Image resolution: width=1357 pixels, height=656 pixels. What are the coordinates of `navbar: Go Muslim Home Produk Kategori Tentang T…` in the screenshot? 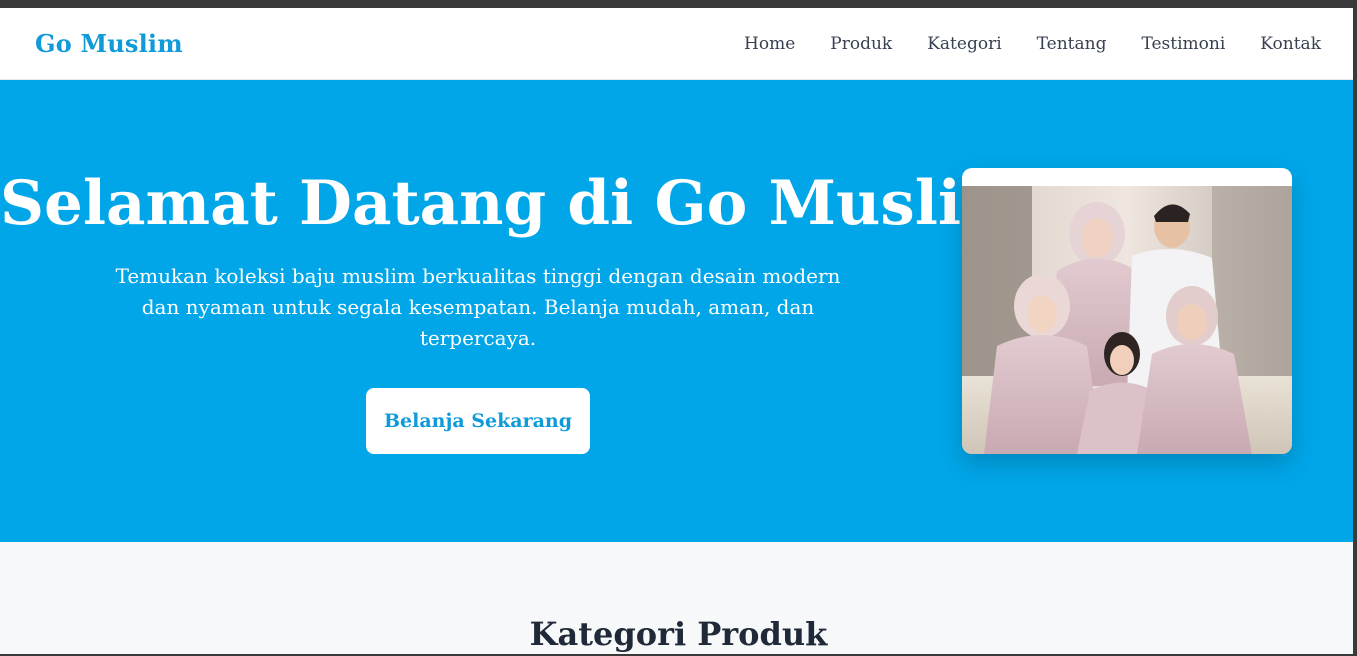 It's located at (678, 44).